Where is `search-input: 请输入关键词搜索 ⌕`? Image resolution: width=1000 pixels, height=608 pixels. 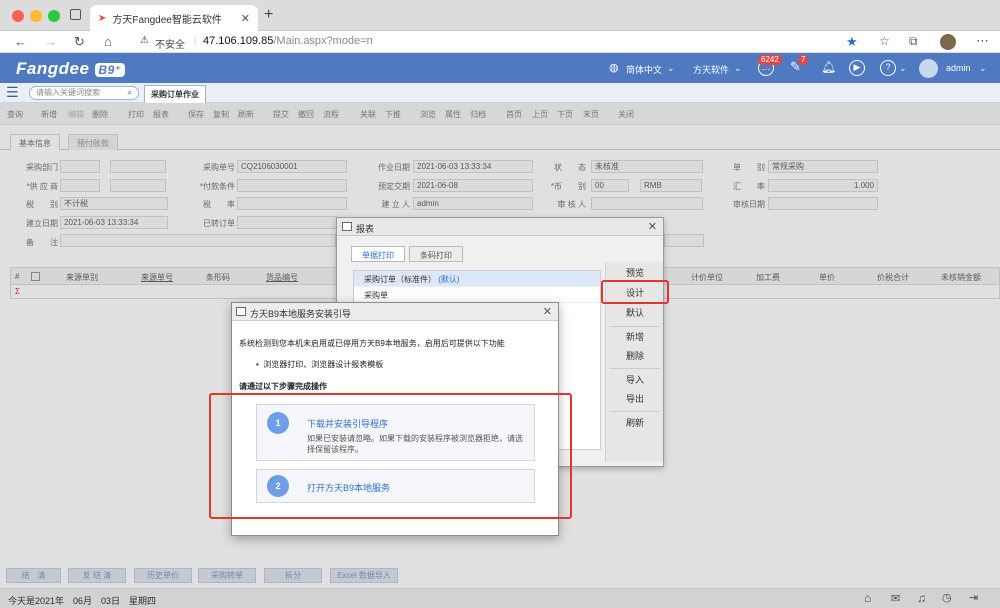 search-input: 请输入关键词搜索 ⌕ is located at coordinates (84, 93).